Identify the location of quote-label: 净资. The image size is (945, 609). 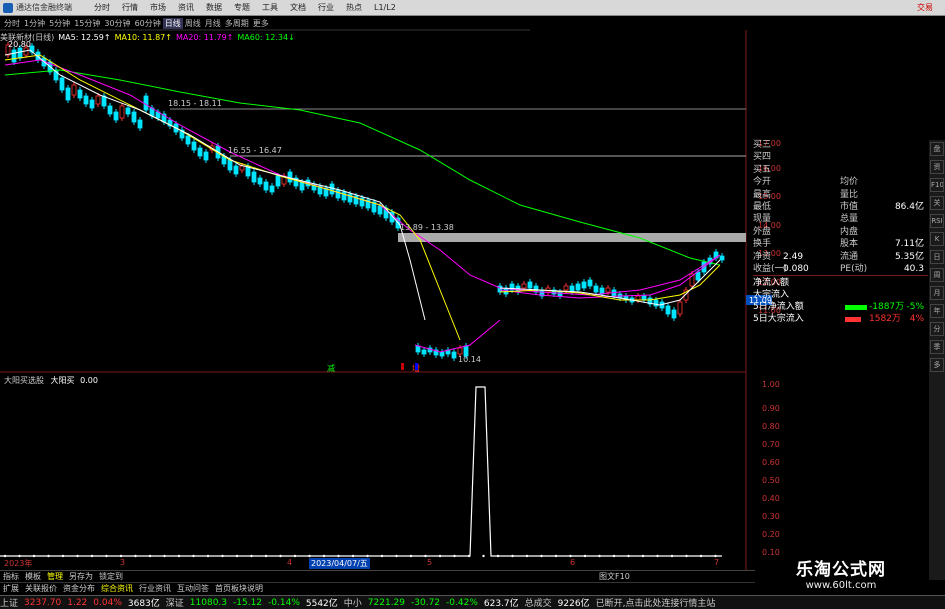
(762, 256).